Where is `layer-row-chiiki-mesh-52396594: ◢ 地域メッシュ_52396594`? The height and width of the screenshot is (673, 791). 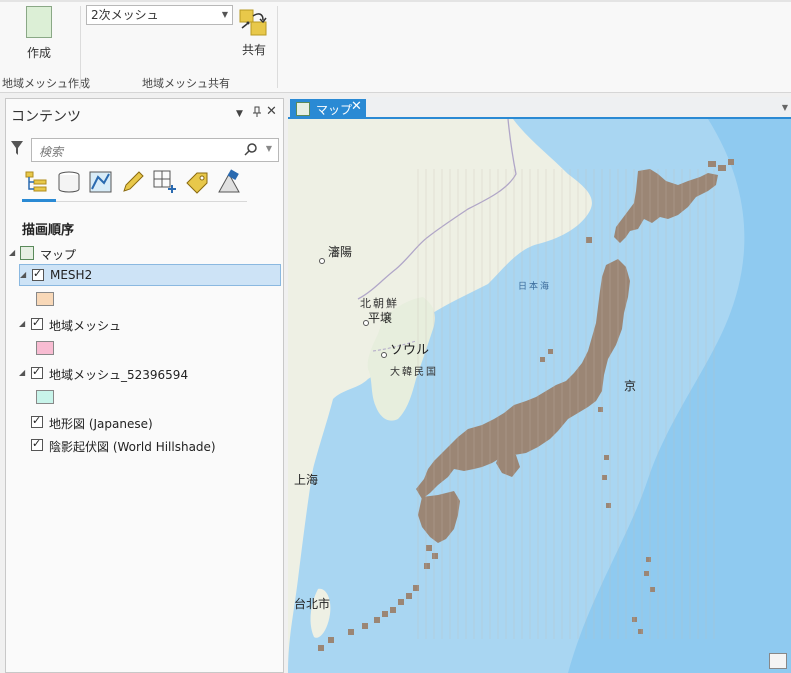 layer-row-chiiki-mesh-52396594: ◢ 地域メッシュ_52396594 is located at coordinates (150, 374).